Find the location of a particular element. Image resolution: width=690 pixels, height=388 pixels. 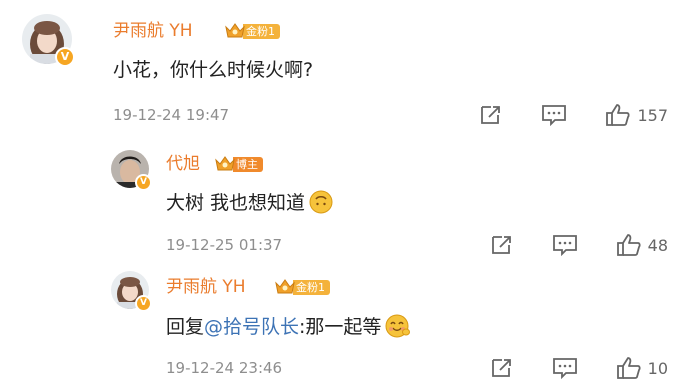

badge-label: 博主 is located at coordinates (248, 164).